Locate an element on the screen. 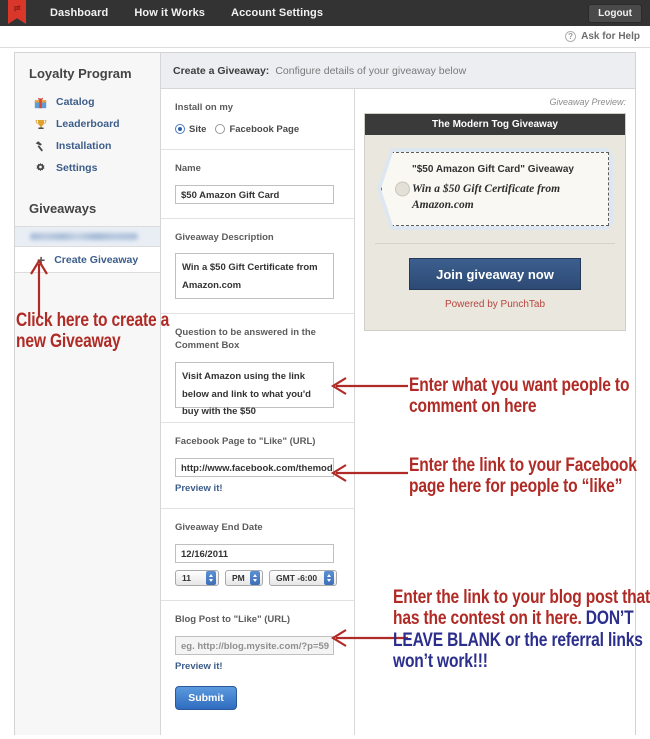 This screenshot has width=650, height=739. logo-text: pt is located at coordinates (16, 8).